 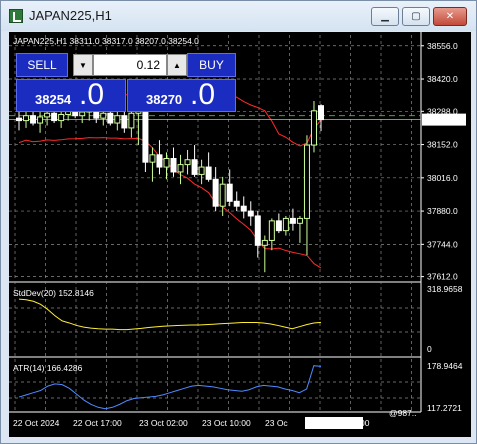 What do you see at coordinates (442, 211) in the screenshot?
I see `price-tick-label: 37880.0` at bounding box center [442, 211].